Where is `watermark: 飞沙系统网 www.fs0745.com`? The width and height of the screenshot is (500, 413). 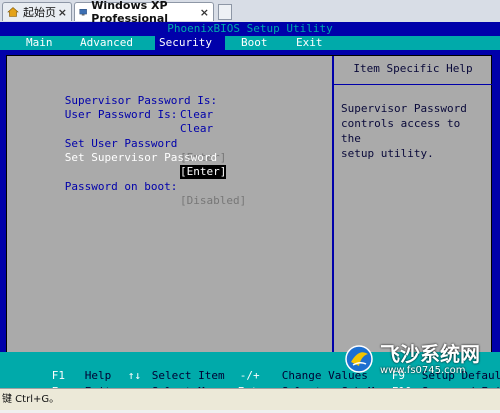 watermark: 飞沙系统网 www.fs0745.com is located at coordinates (419, 359).